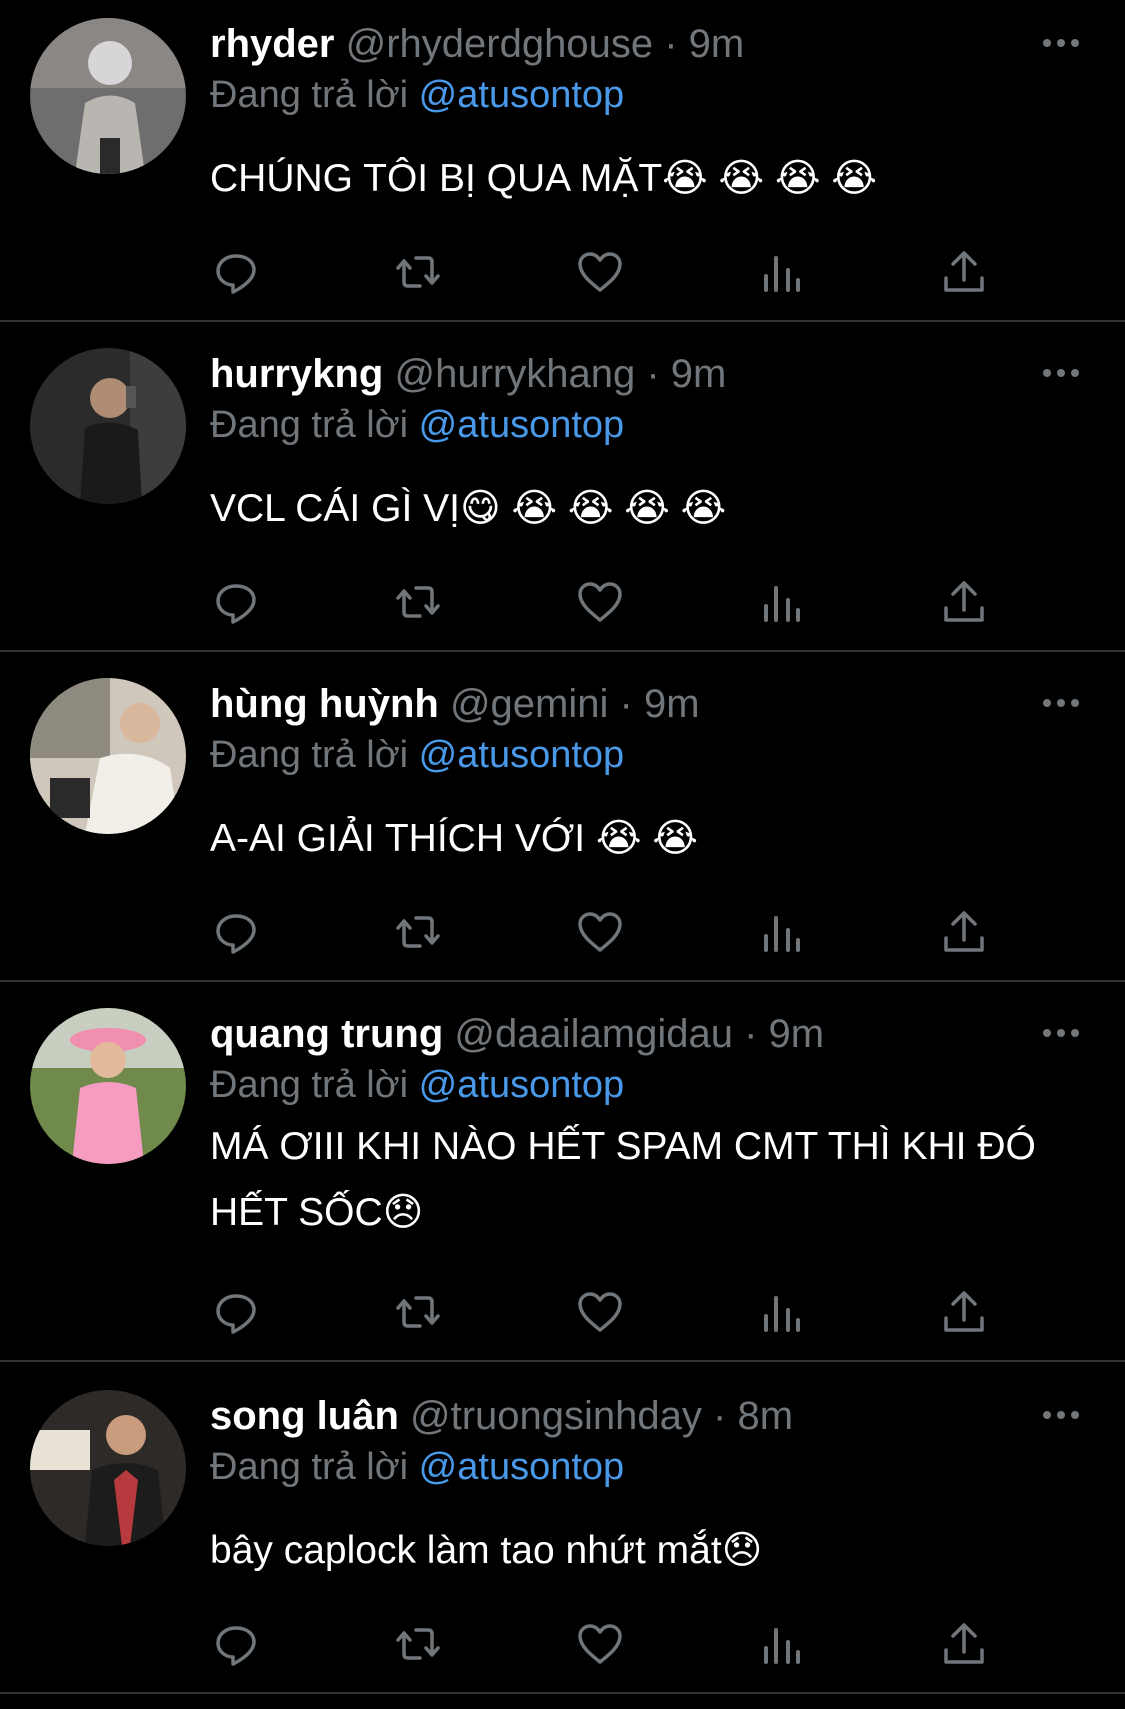 This screenshot has height=1709, width=1125. What do you see at coordinates (486, 1550) in the screenshot?
I see `tweet-text: bây caplock làm tao nhứt mắt😞` at bounding box center [486, 1550].